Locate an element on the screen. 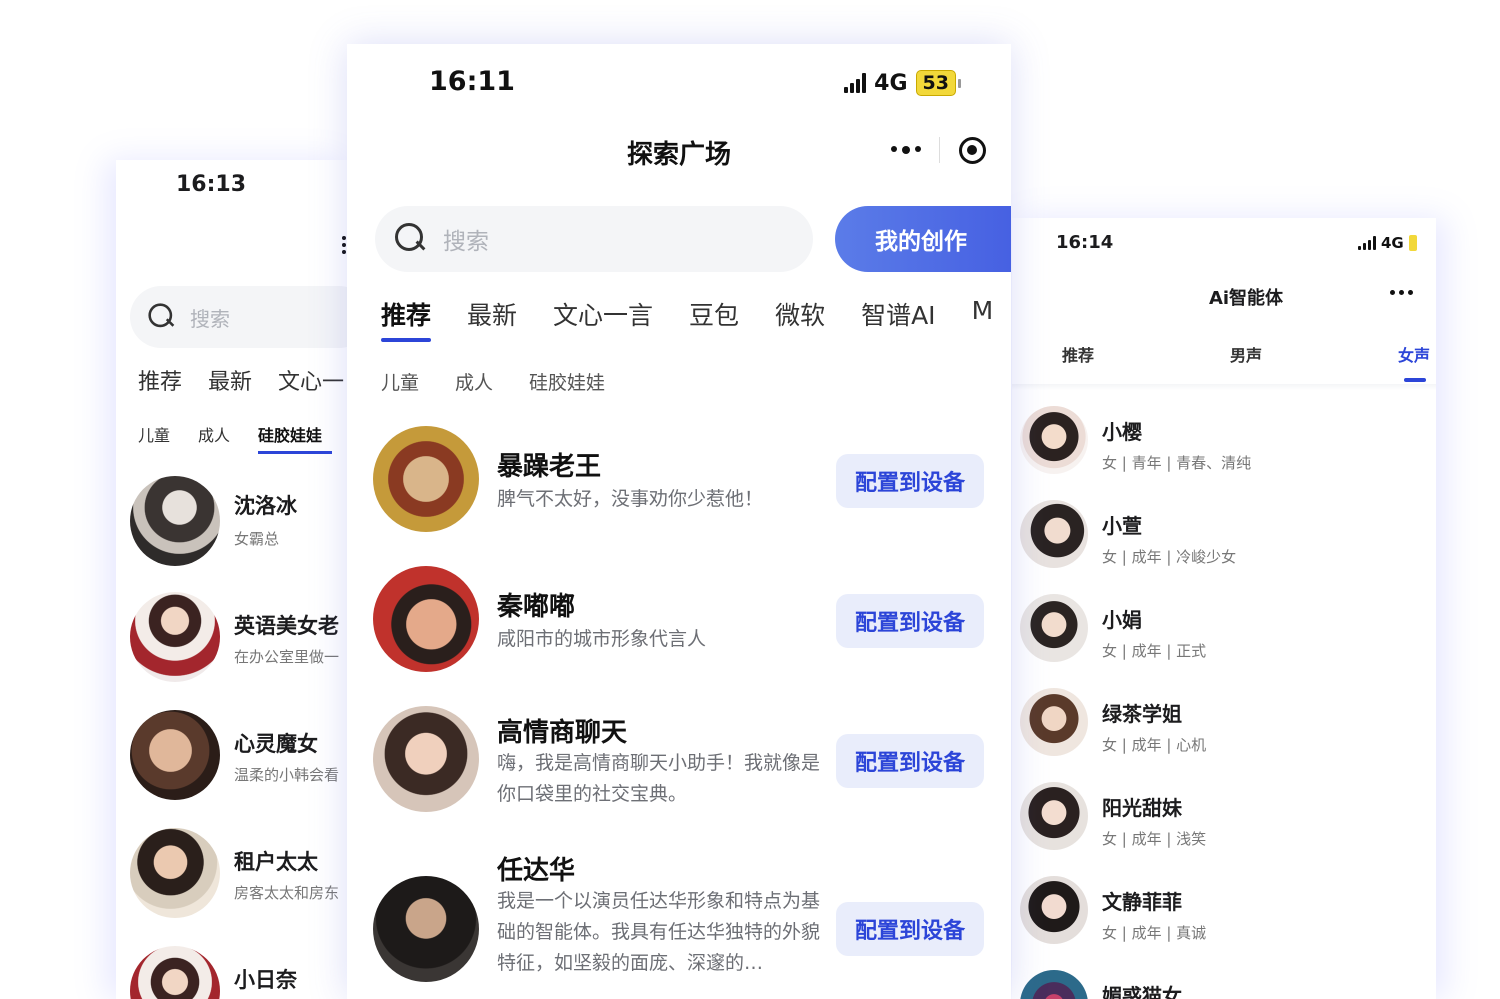 Image resolution: width=1500 pixels, height=999 pixels. item-name: 任达华 is located at coordinates (536, 871).